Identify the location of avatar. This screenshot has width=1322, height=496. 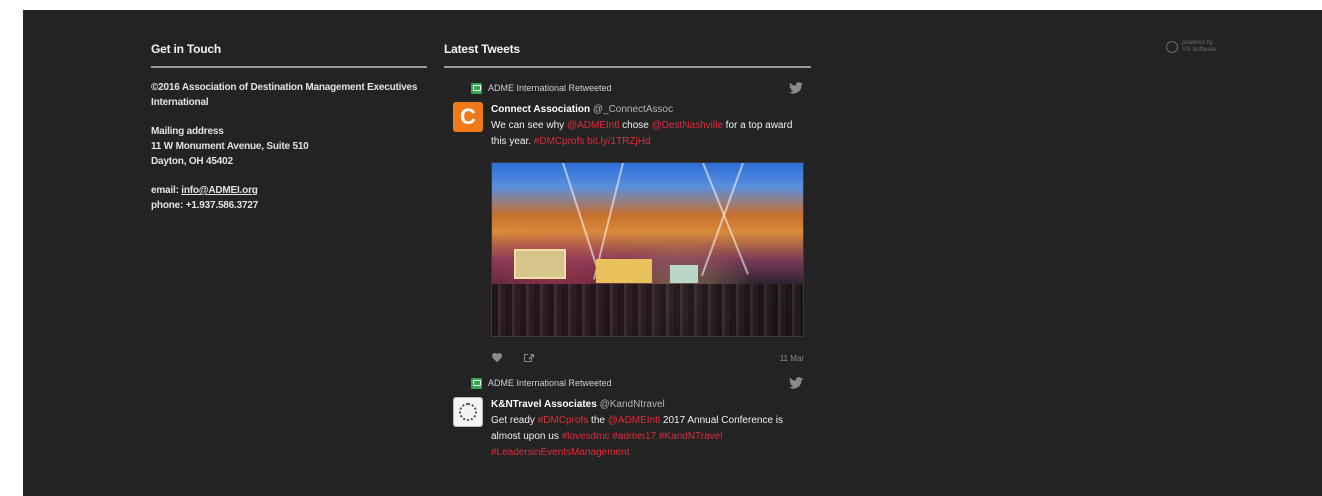
(468, 412).